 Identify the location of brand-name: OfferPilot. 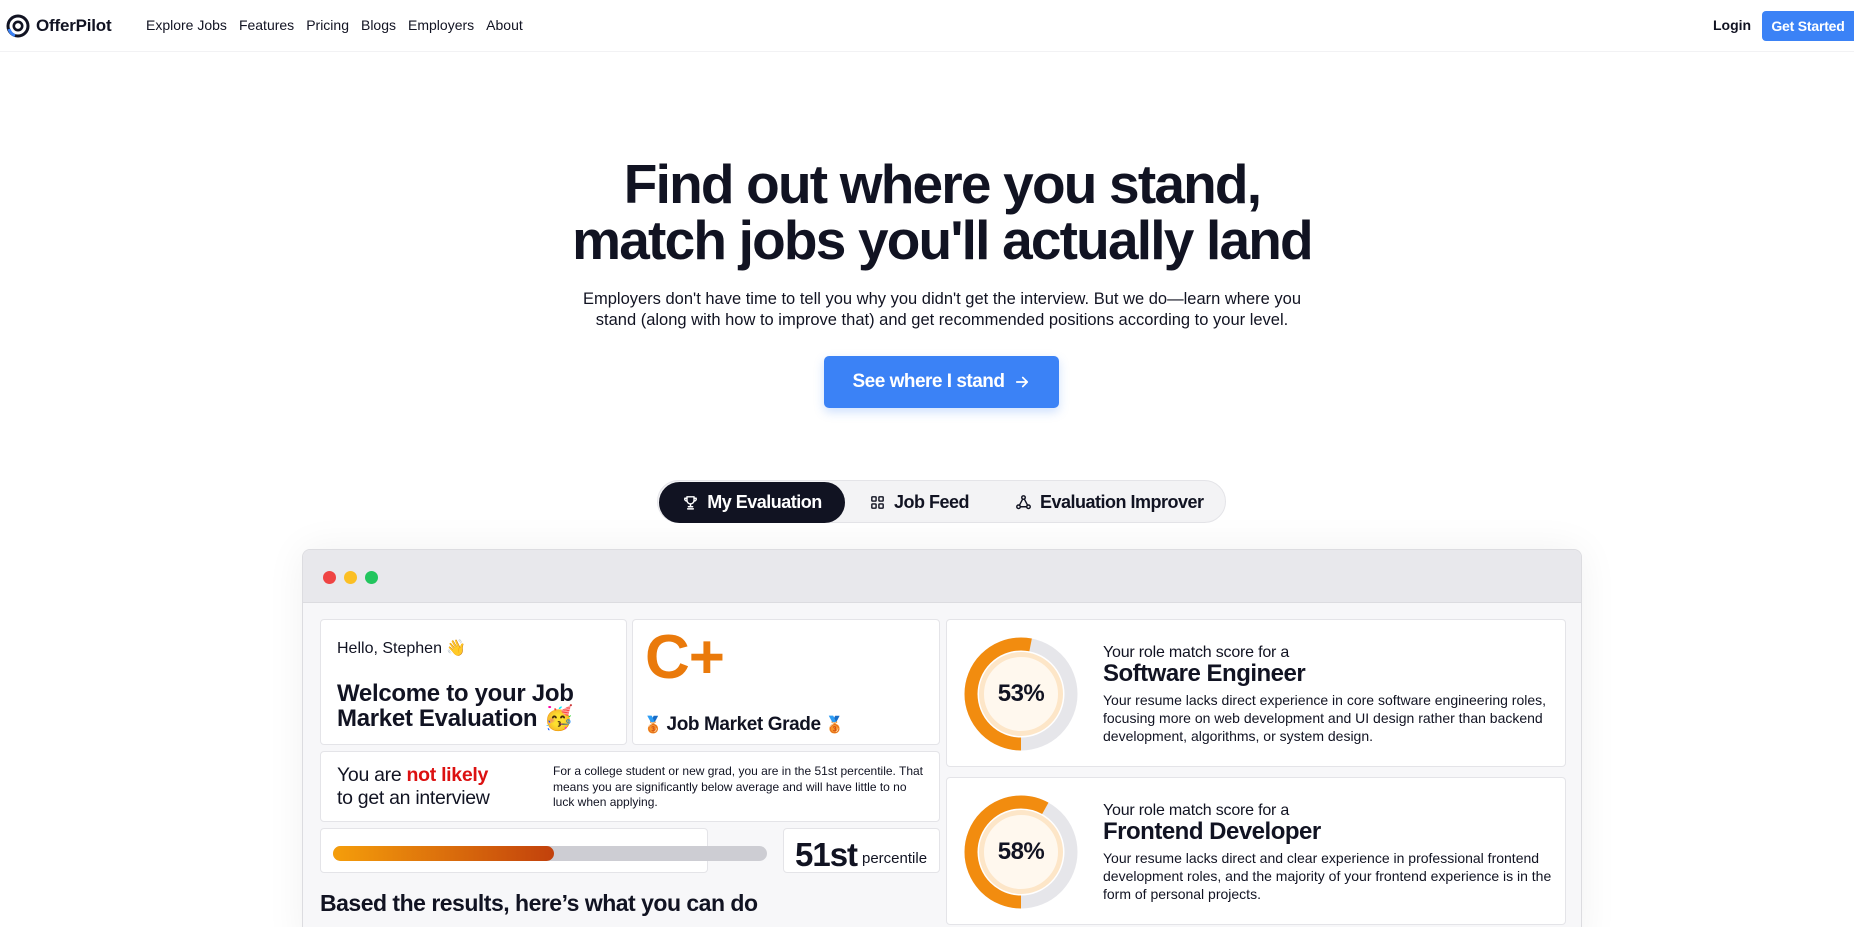
(74, 25).